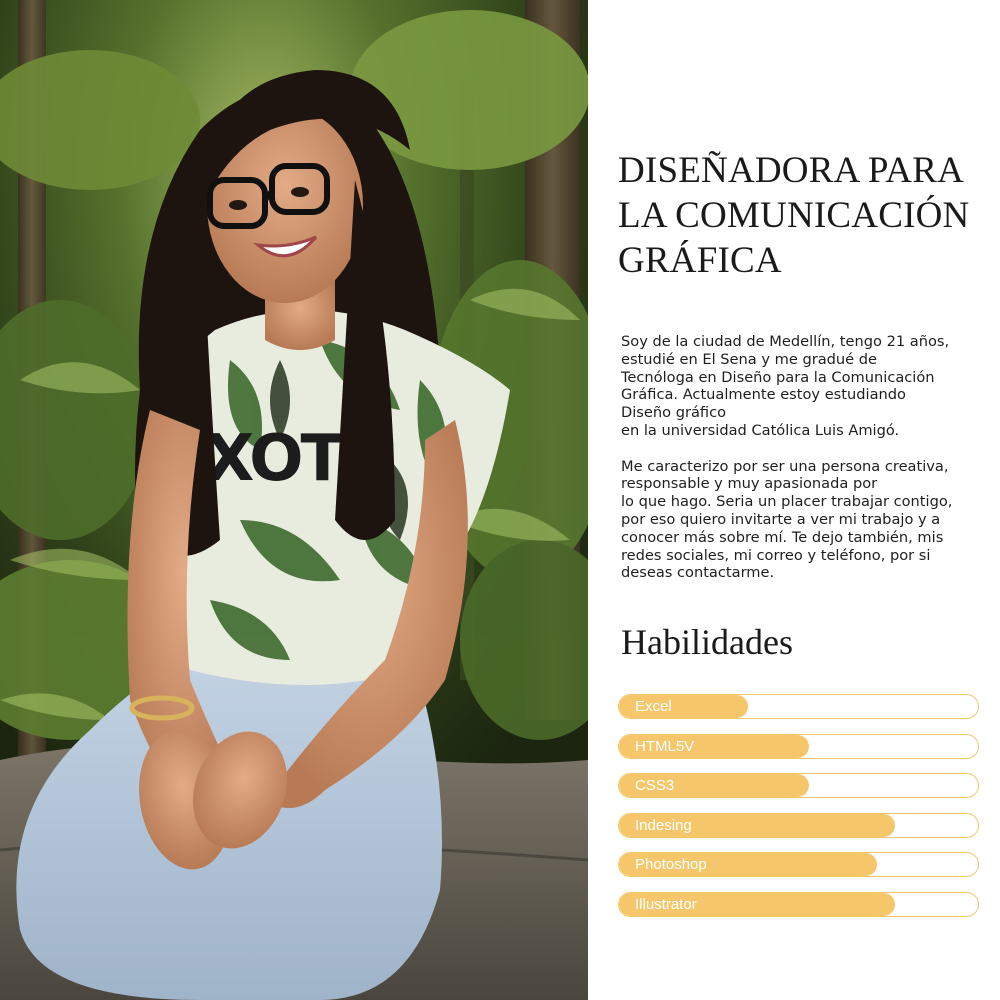  I want to click on skill-label: CSS3, so click(655, 785).